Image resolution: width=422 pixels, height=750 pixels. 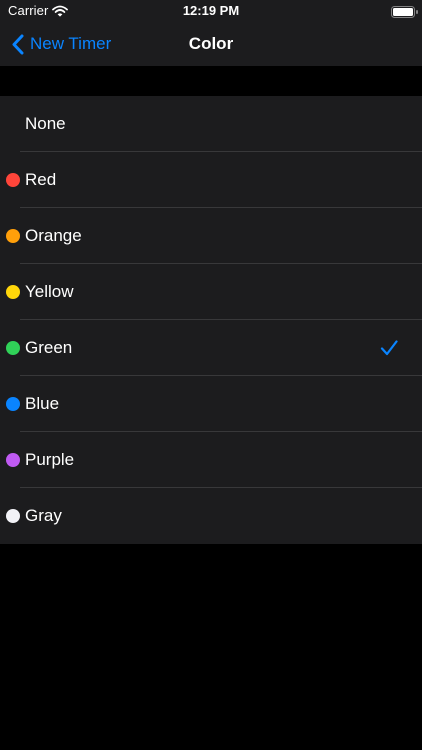 I want to click on color-option-label: Green, so click(x=49, y=347).